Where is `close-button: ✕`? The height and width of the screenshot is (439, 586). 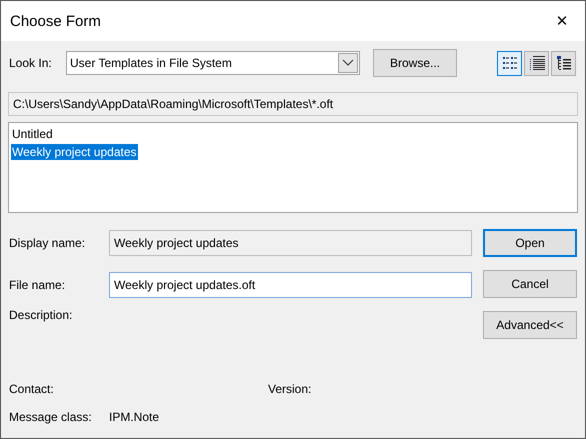 close-button: ✕ is located at coordinates (562, 21).